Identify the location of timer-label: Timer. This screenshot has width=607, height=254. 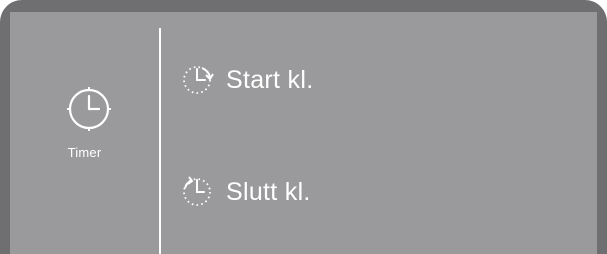
(84, 152).